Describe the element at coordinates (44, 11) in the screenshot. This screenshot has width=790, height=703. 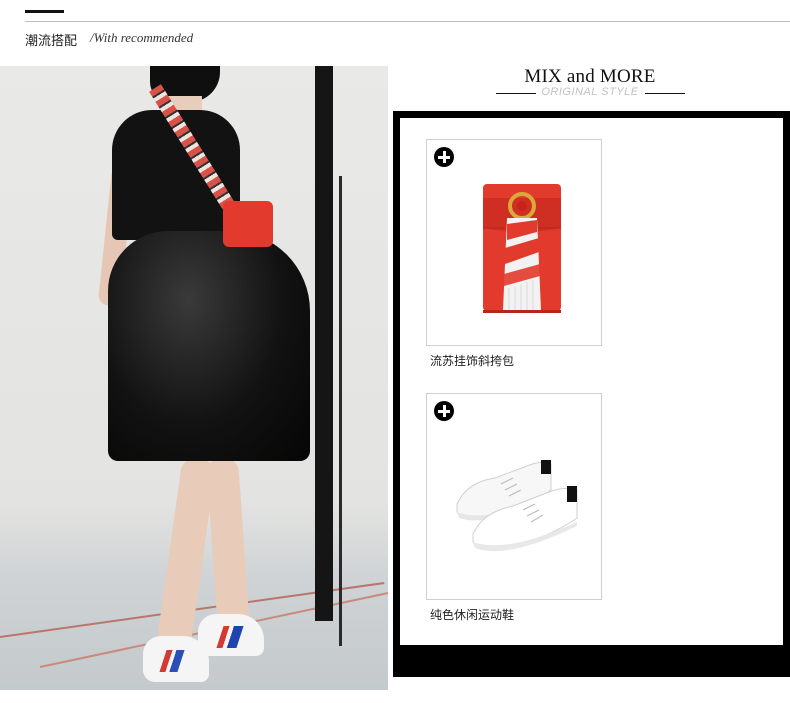
I see `header-accent-bar` at that location.